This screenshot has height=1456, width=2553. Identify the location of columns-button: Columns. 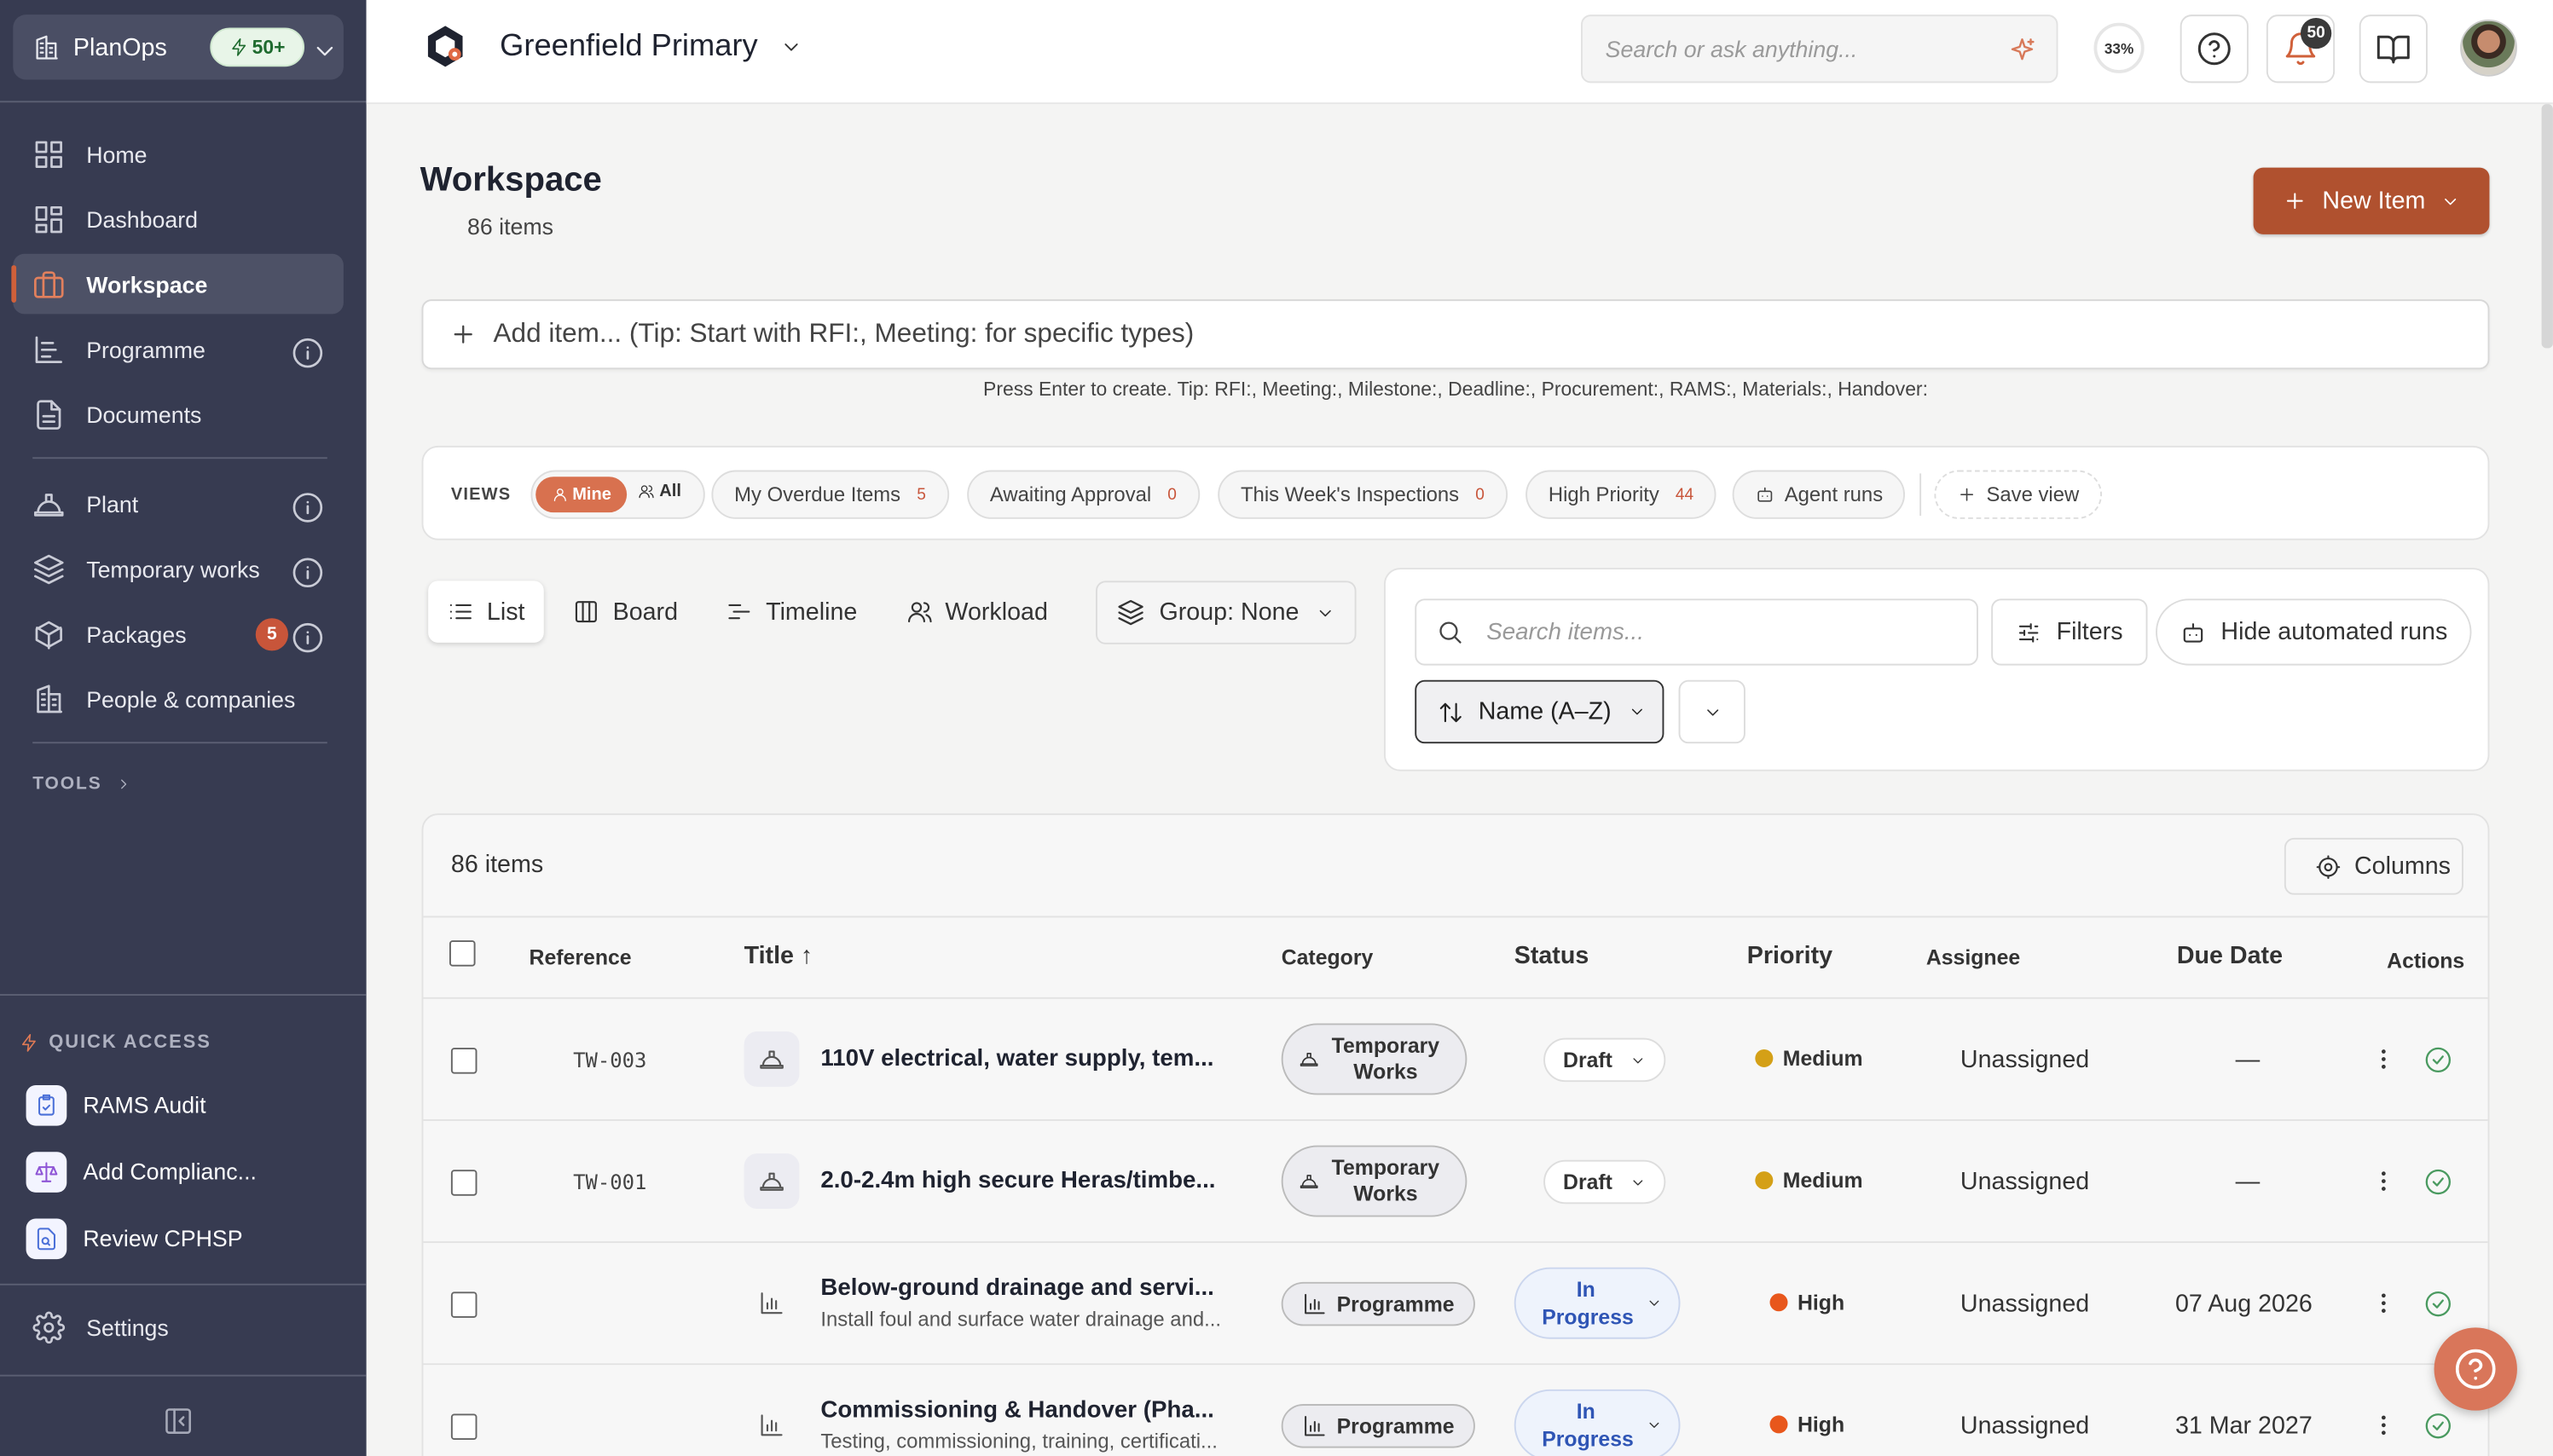
(2373, 866).